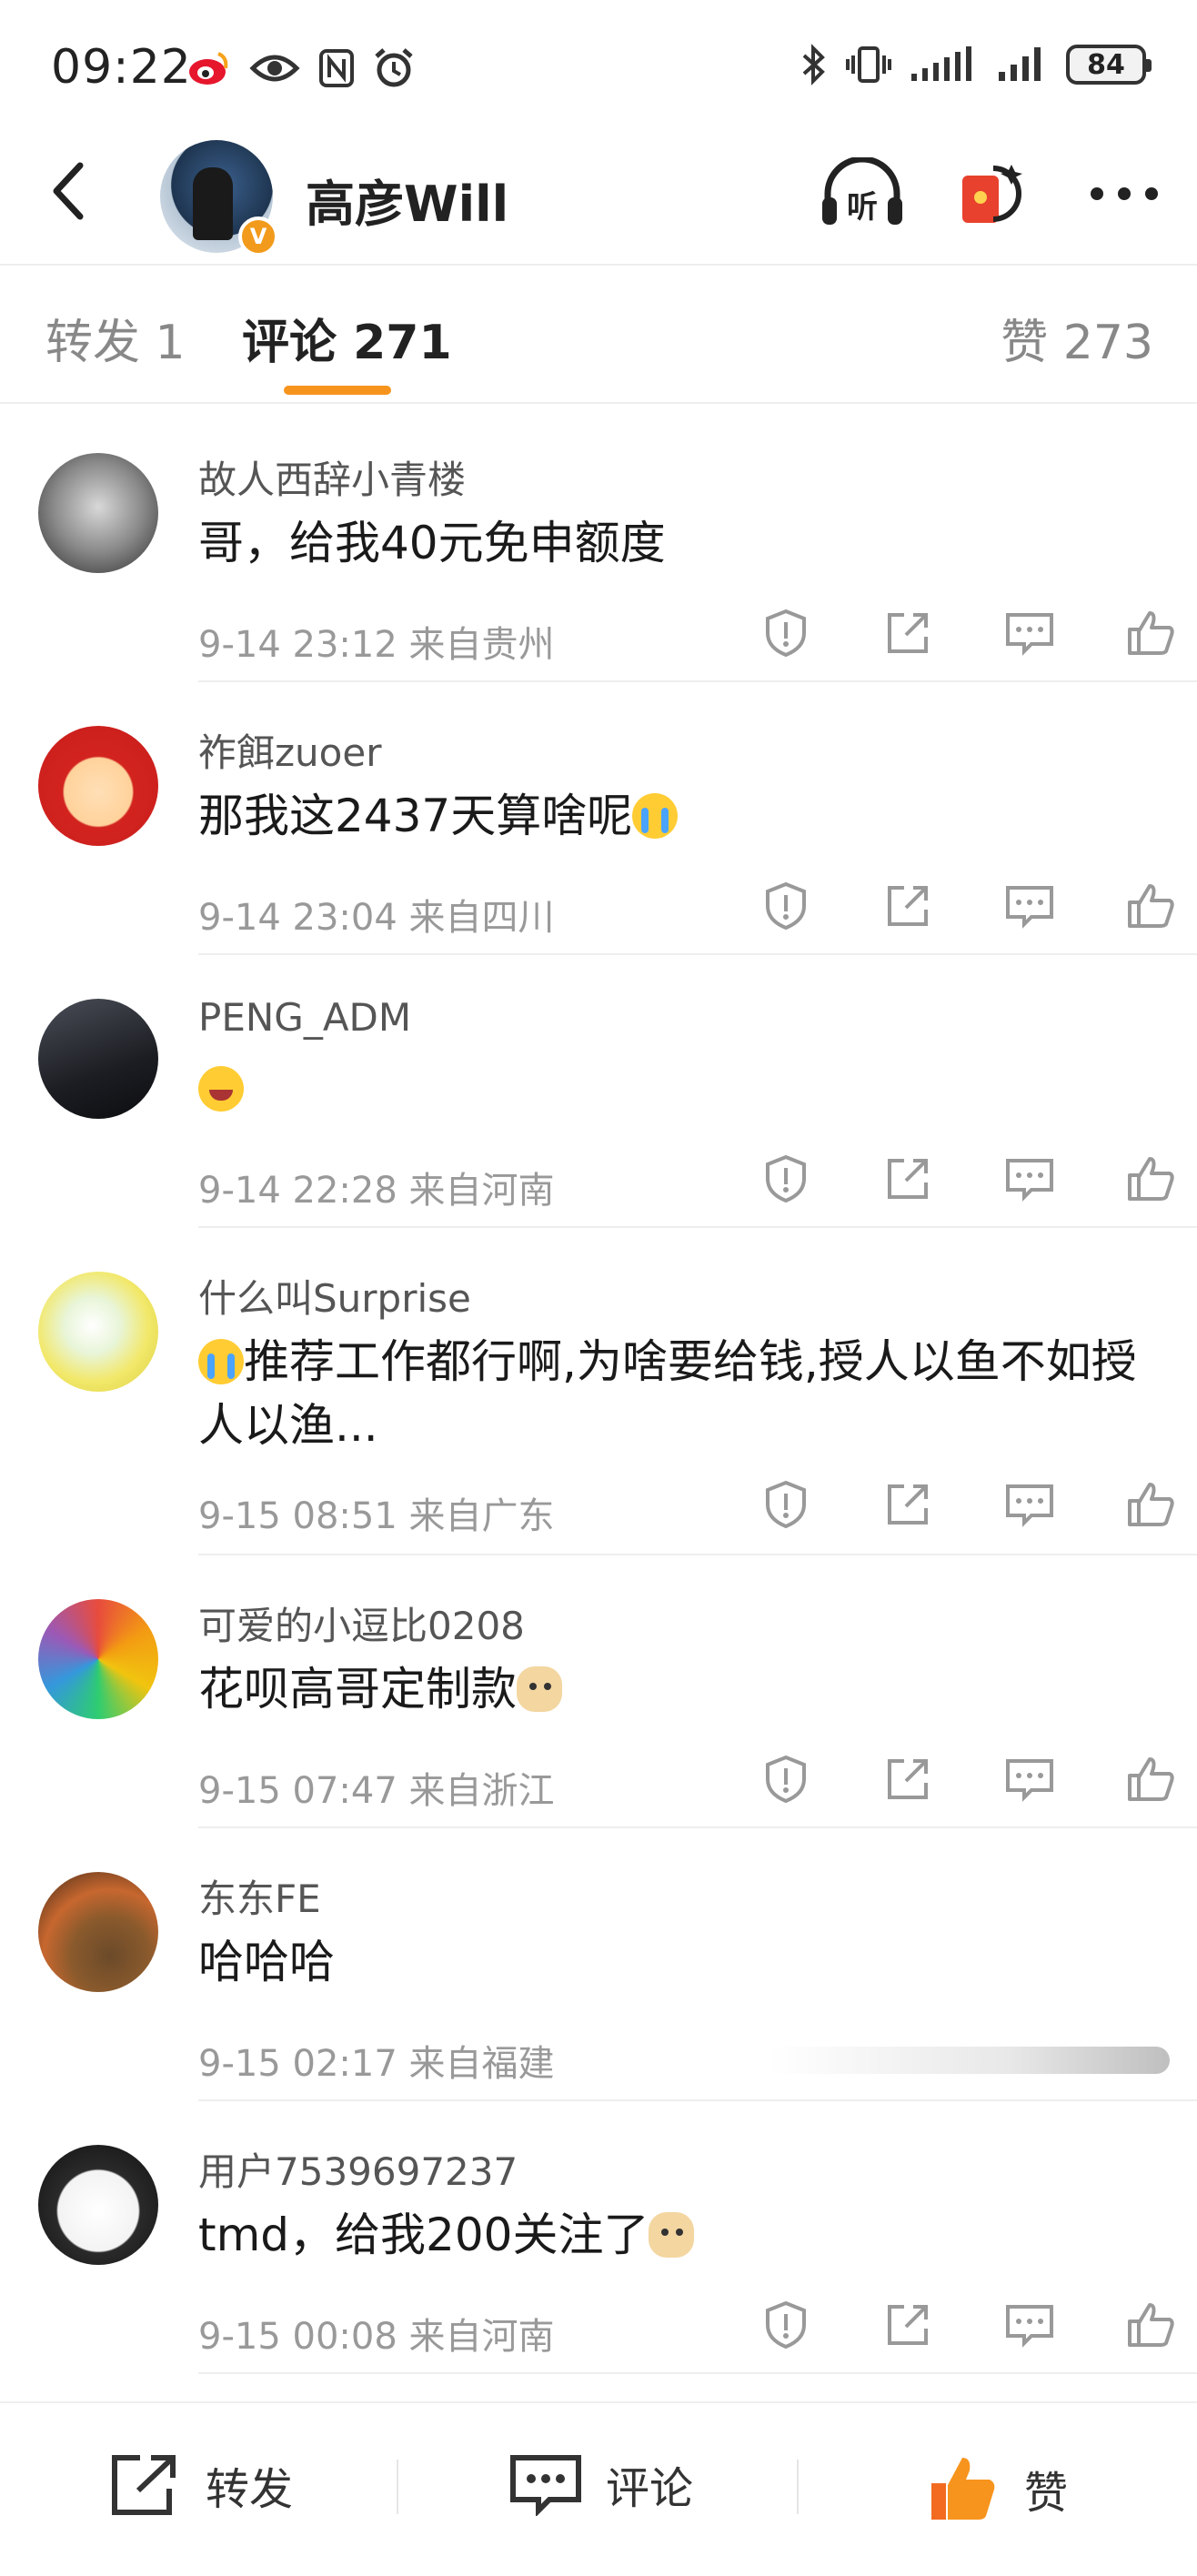 The width and height of the screenshot is (1197, 2576). I want to click on comment-username: 可爱的小逗比0208, so click(361, 1623).